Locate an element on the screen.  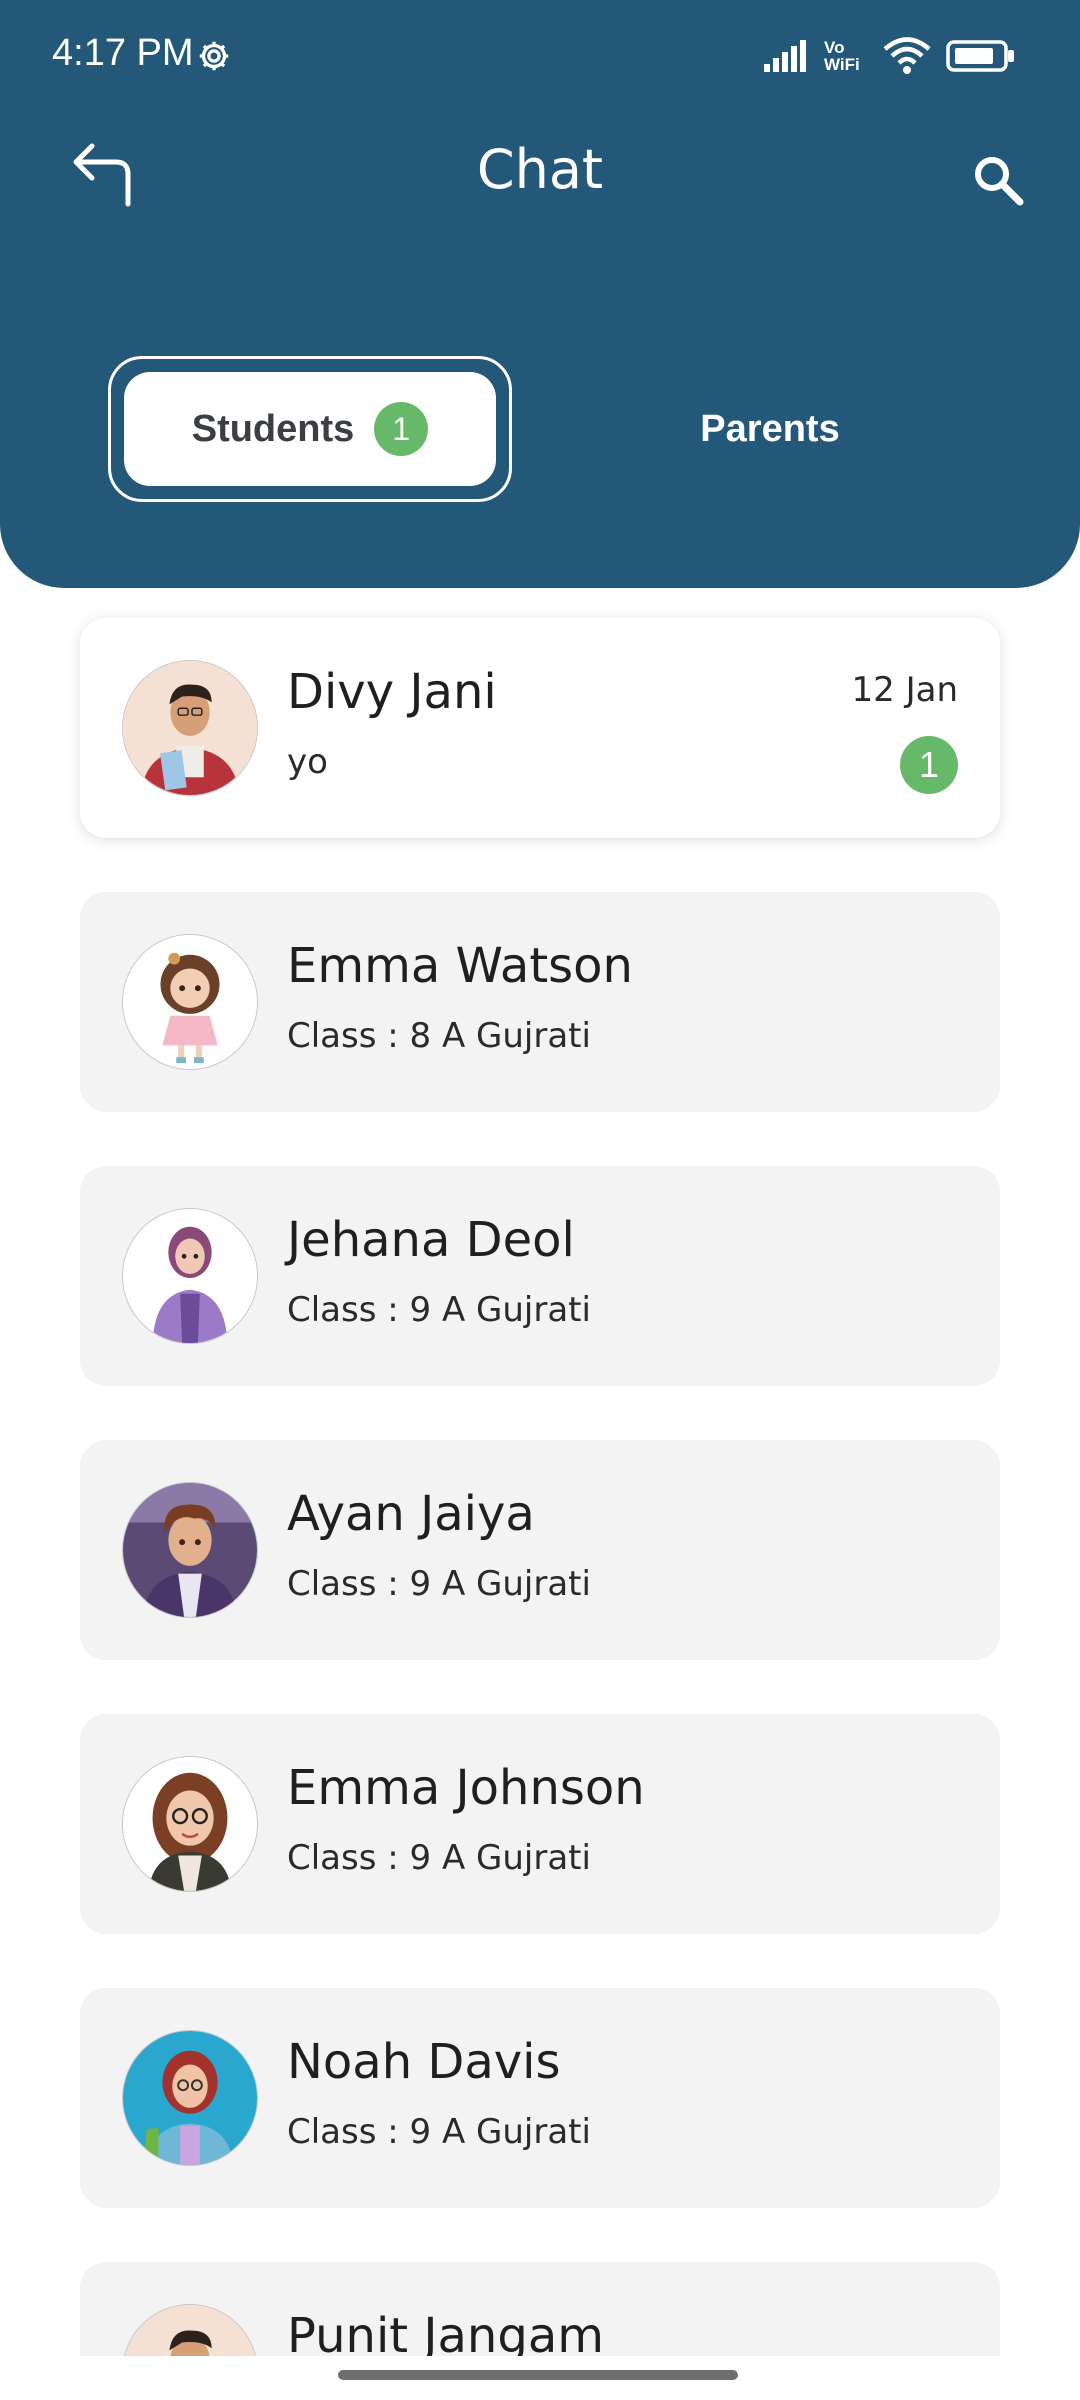
contact-name: Emma Johnson is located at coordinates (466, 1788).